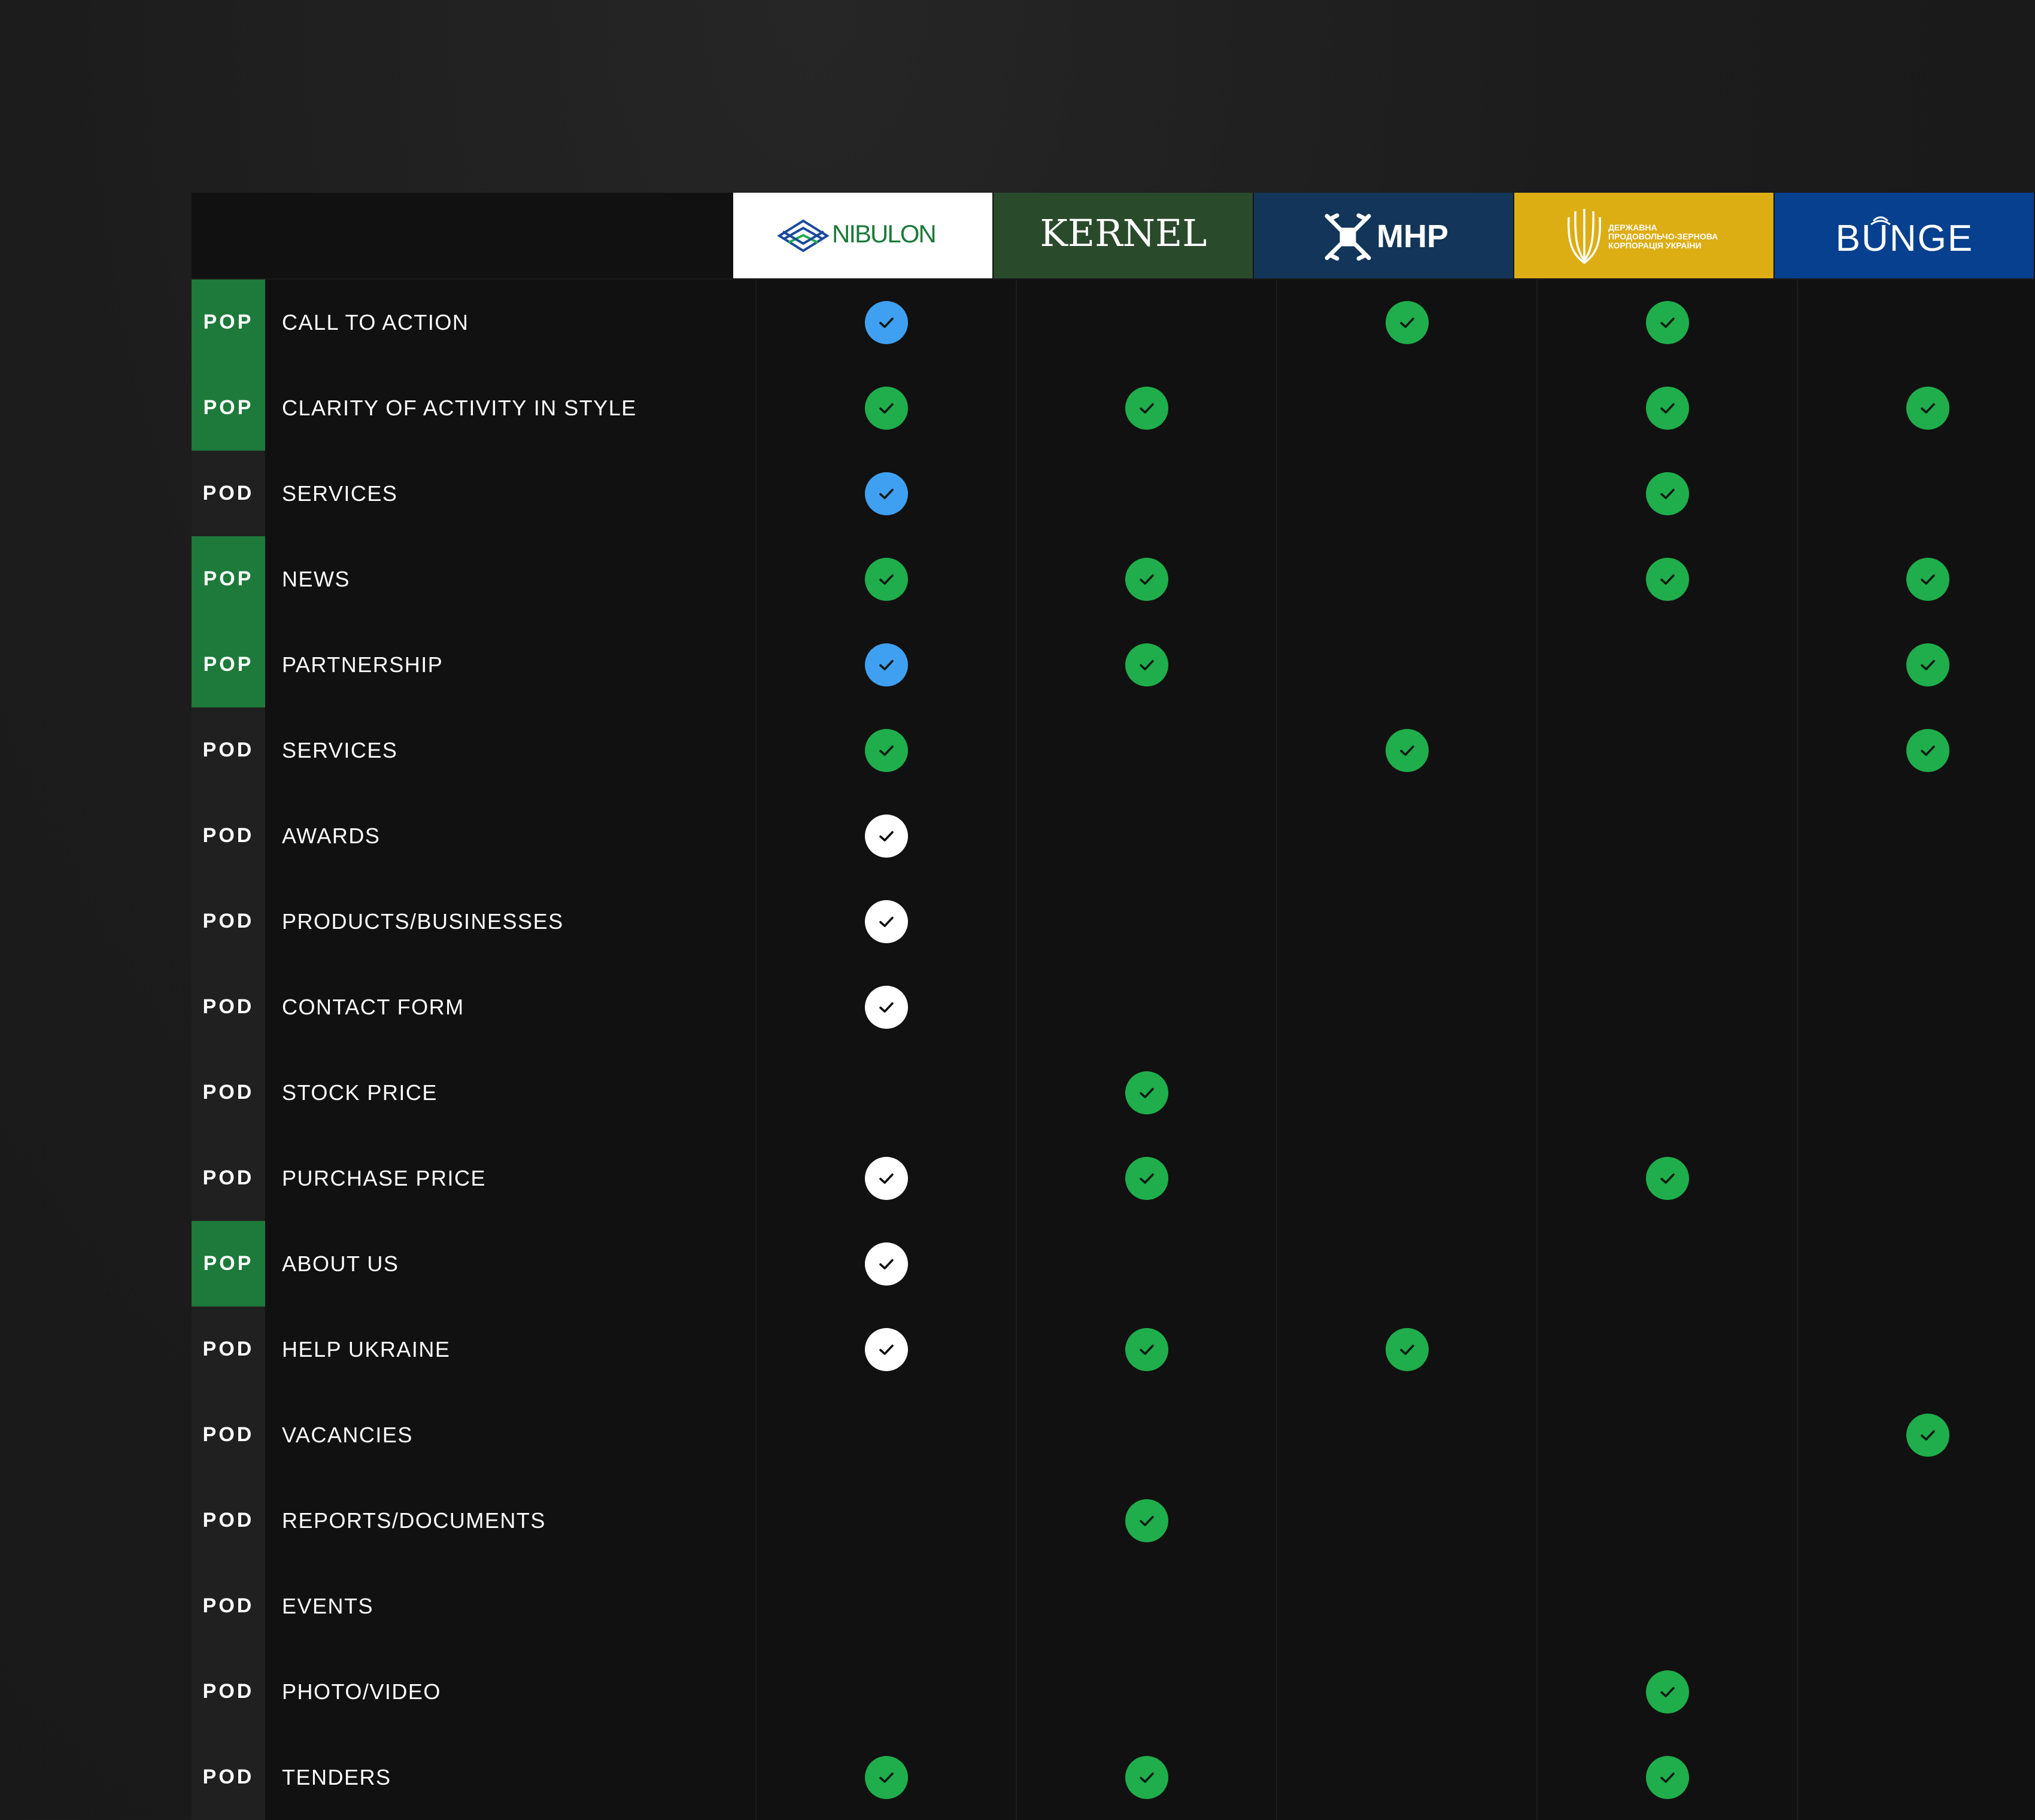 Image resolution: width=2035 pixels, height=1820 pixels. I want to click on feature-label: SERVICES, so click(511, 493).